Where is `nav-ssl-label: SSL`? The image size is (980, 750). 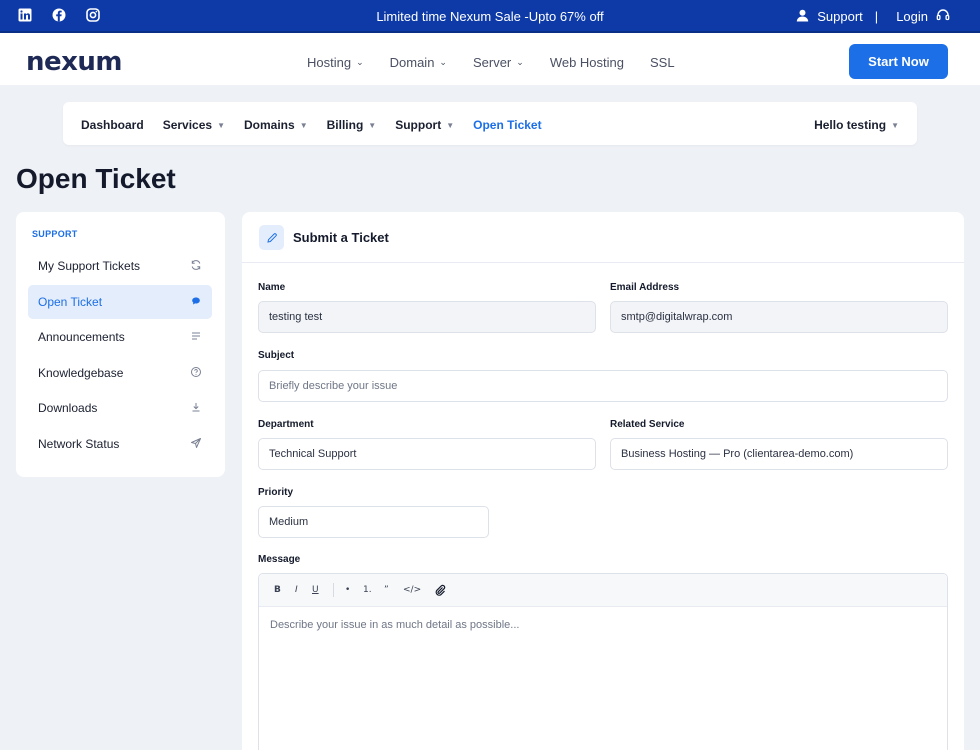
nav-ssl-label: SSL is located at coordinates (662, 62).